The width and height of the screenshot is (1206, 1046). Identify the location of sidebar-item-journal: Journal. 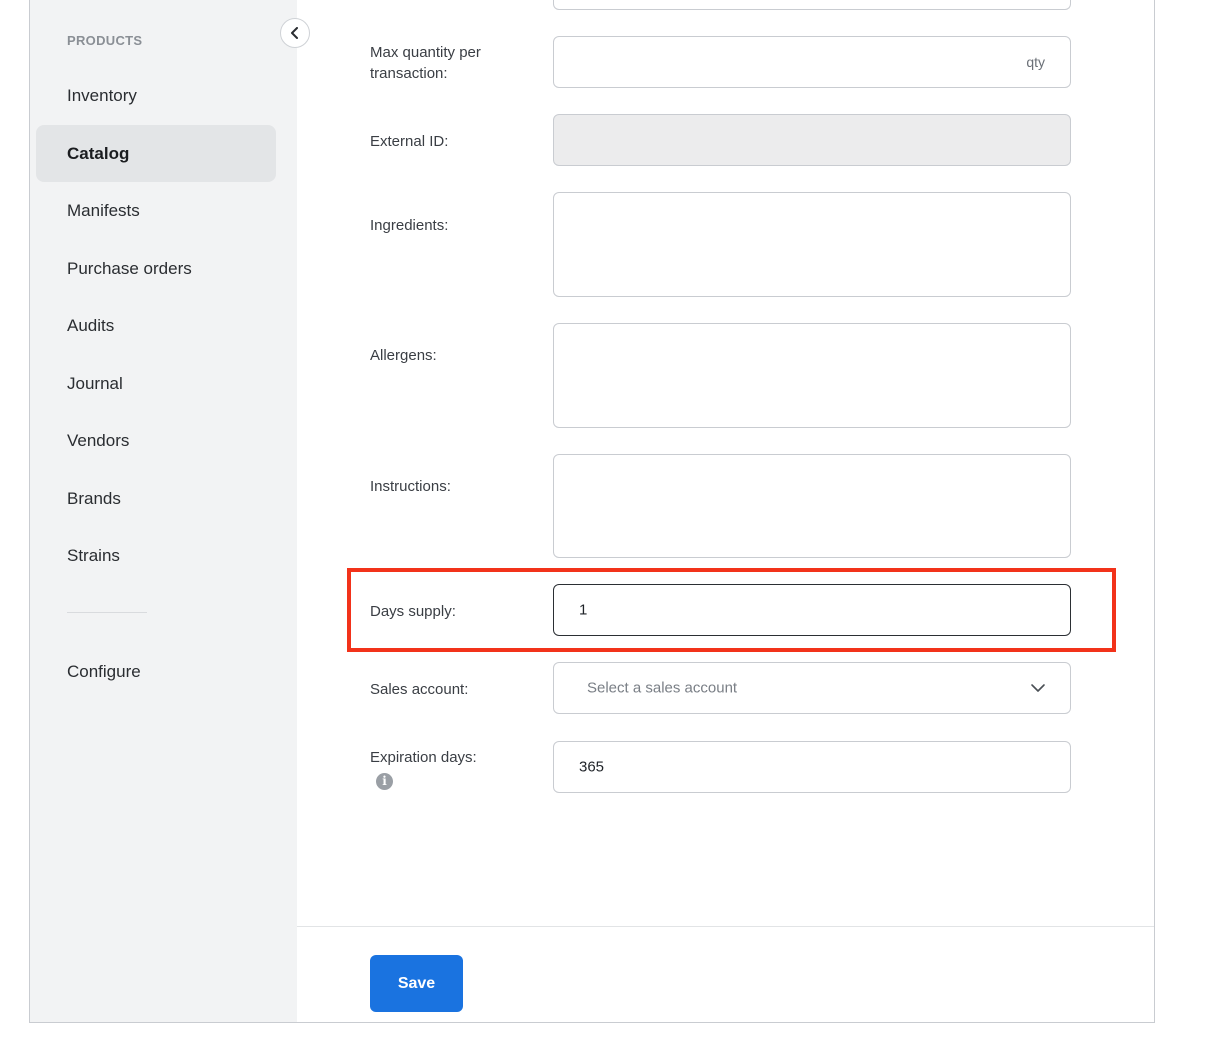
(156, 383).